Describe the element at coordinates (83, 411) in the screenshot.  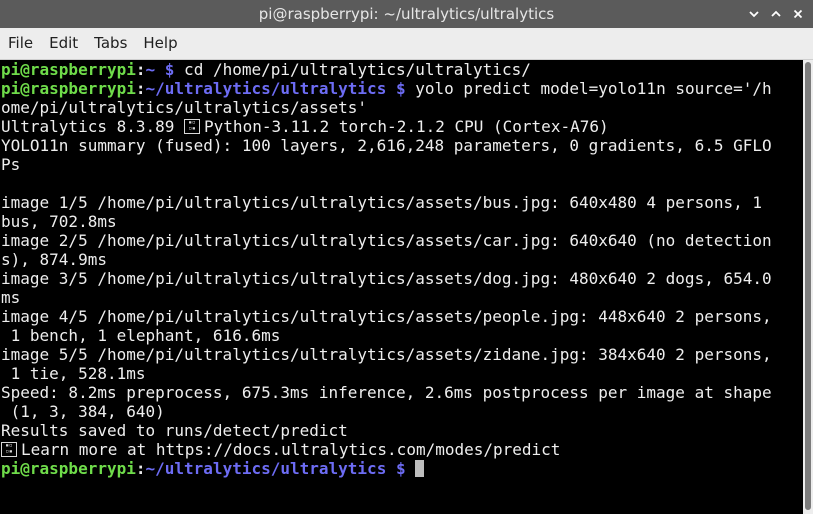
I see `output-line: (1, 3, 384, 640)` at that location.